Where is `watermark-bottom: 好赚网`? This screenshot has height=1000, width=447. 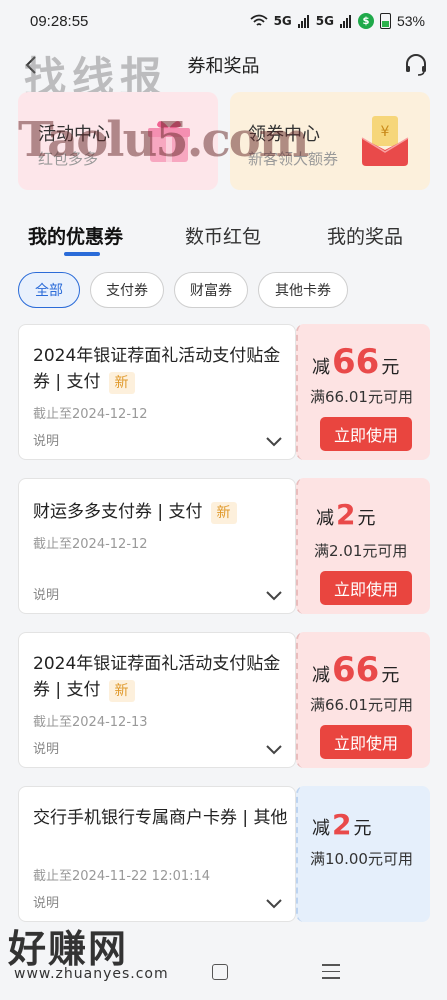 watermark-bottom: 好赚网 is located at coordinates (68, 949).